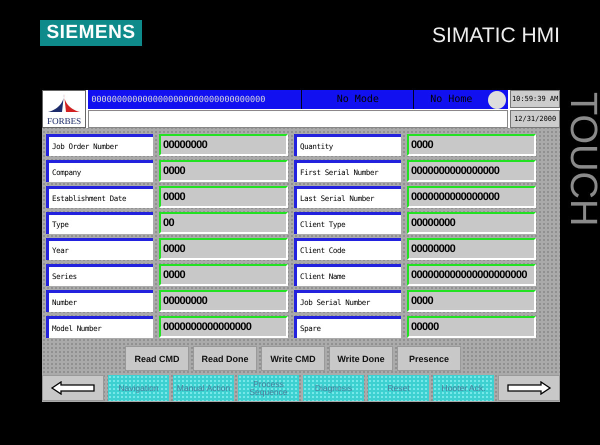  Describe the element at coordinates (225, 358) in the screenshot. I see `command-button: Read Done` at that location.